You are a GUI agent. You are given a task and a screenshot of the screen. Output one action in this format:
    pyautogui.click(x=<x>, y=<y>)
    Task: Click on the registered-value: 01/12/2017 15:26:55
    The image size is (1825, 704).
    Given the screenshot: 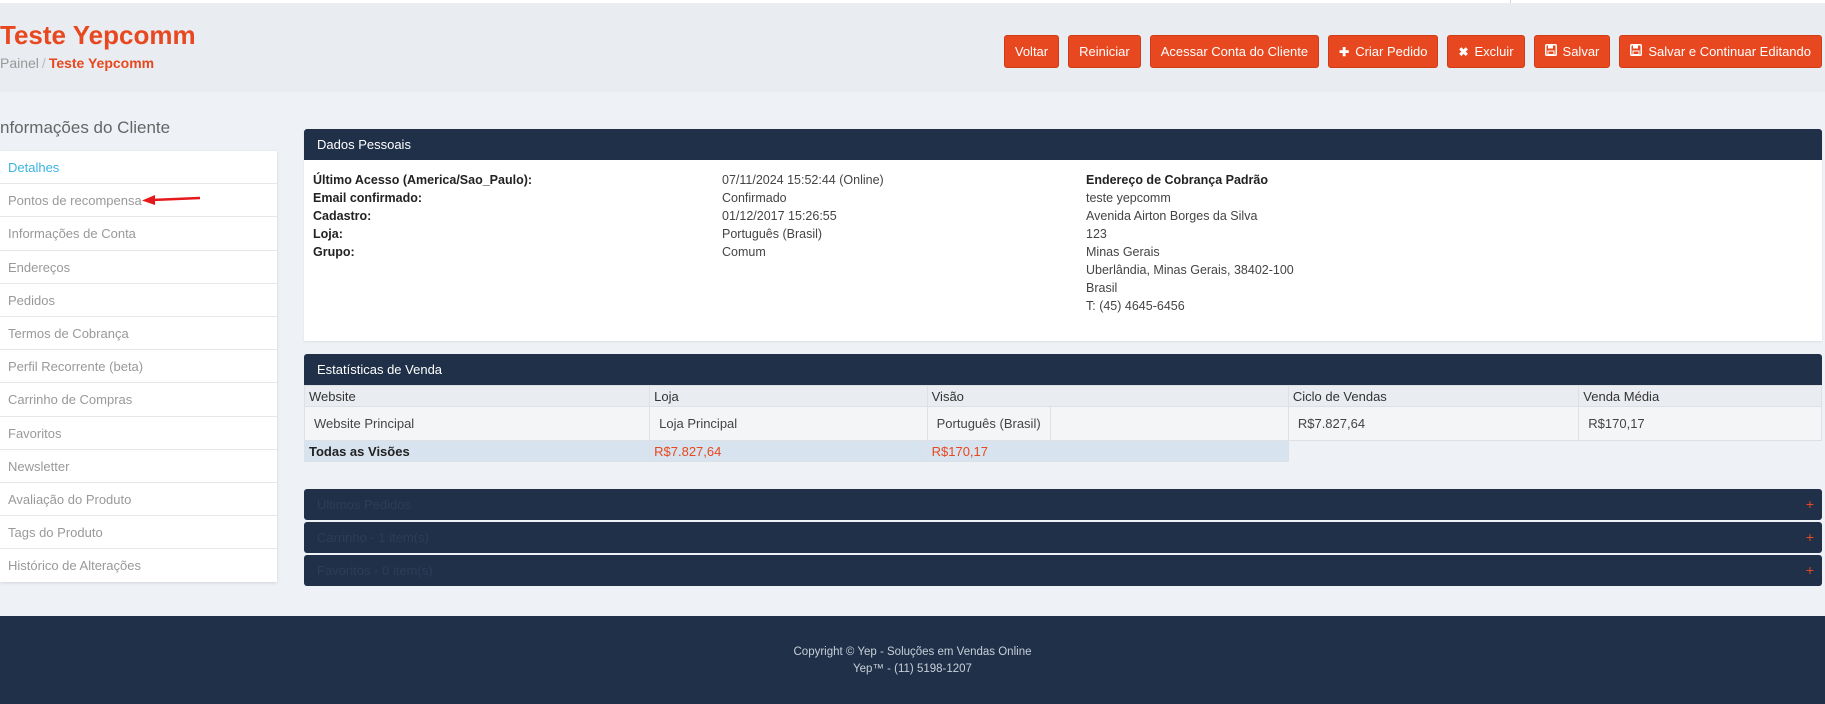 What is the action you would take?
    pyautogui.click(x=779, y=216)
    